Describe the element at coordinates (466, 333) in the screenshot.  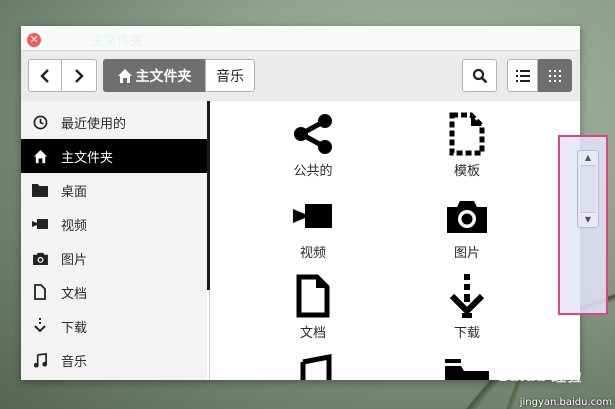
I see `file-label: 下载` at that location.